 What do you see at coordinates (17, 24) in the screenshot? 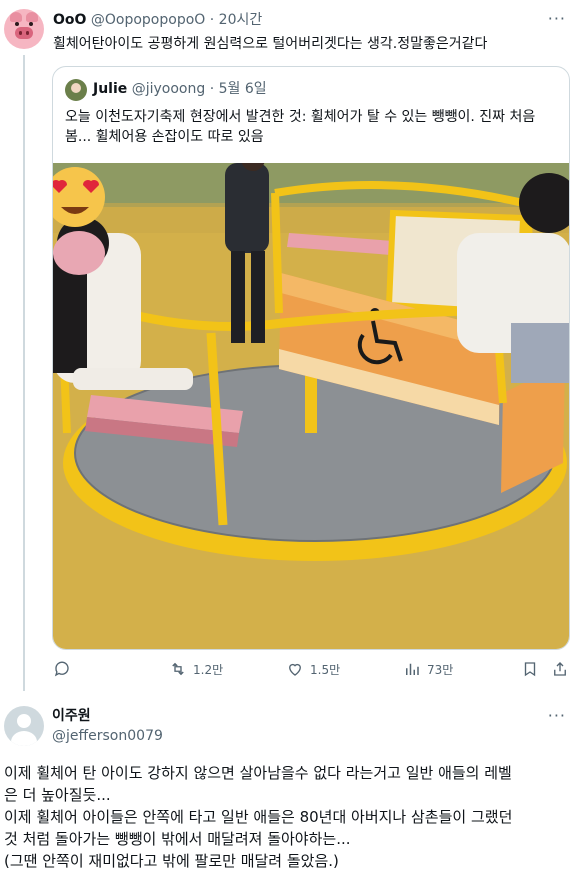
I see `pig-eye-left` at bounding box center [17, 24].